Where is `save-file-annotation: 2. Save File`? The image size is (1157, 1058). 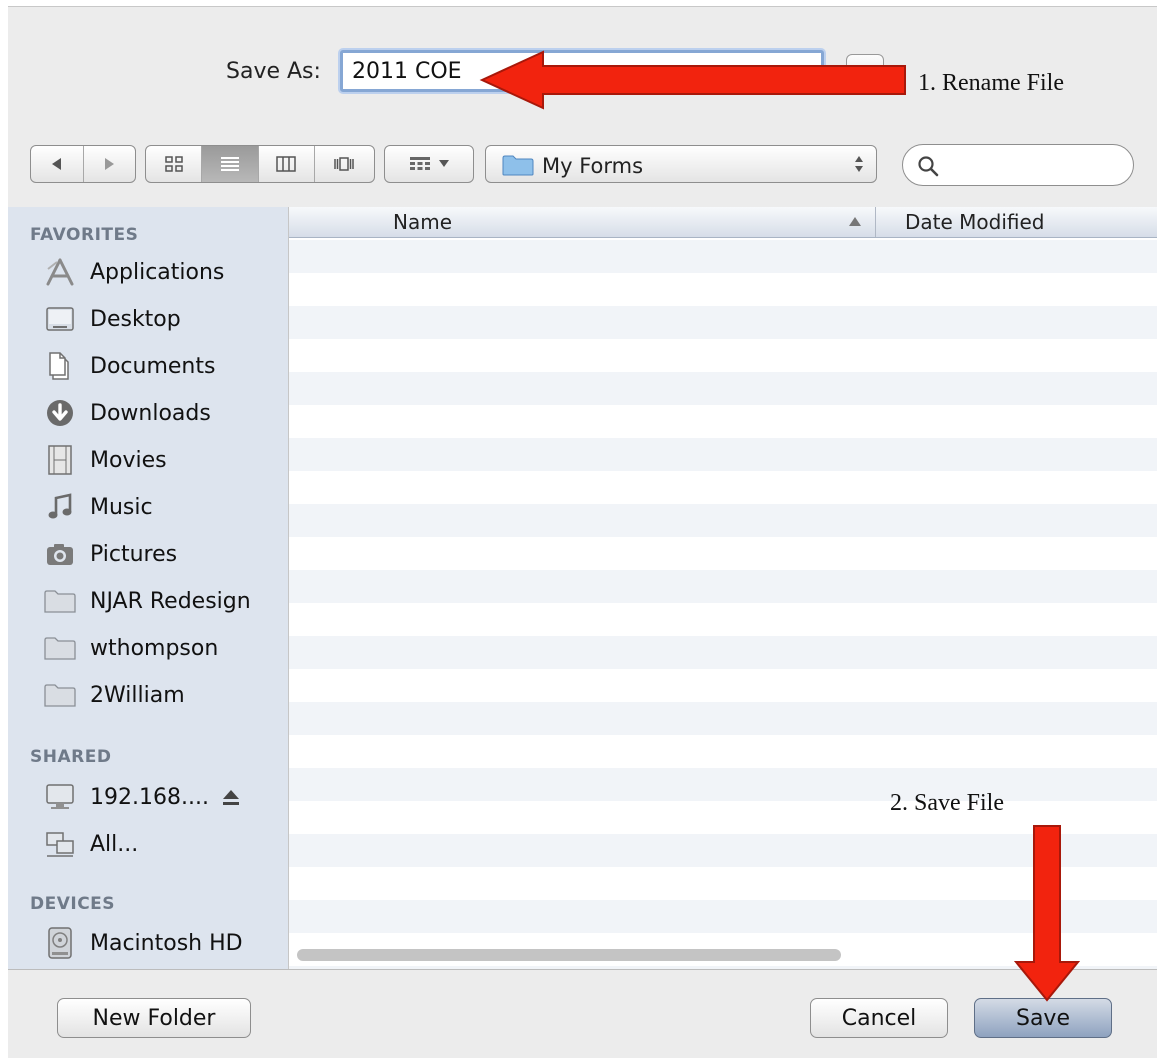 save-file-annotation: 2. Save File is located at coordinates (947, 803).